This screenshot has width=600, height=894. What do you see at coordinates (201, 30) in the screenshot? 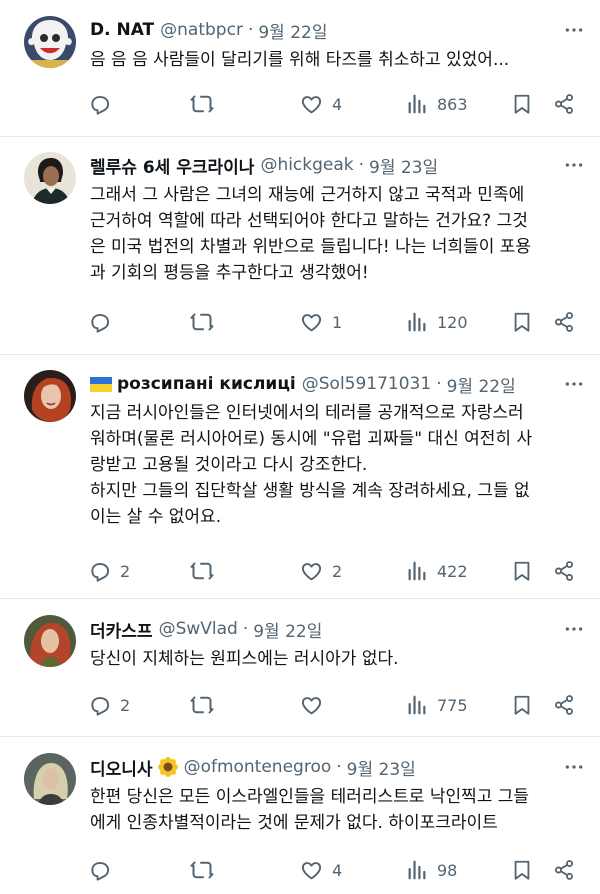
I see `user-handle: @natbpcr` at bounding box center [201, 30].